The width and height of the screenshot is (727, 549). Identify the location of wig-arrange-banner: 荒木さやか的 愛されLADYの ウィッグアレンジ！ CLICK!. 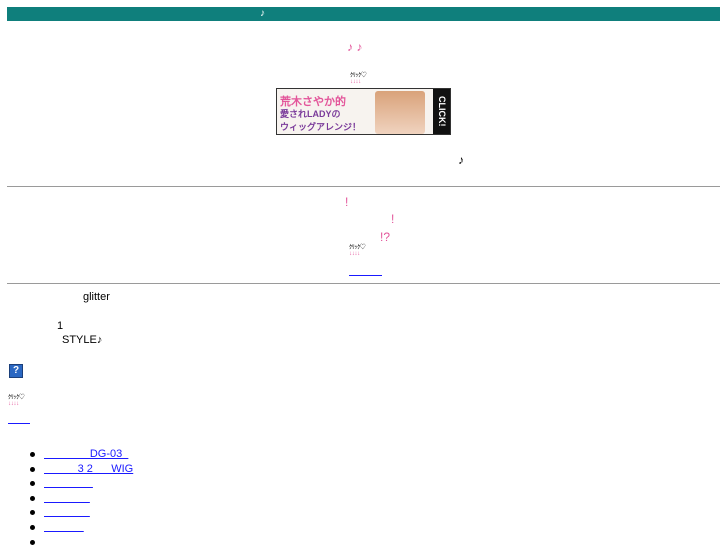
(363, 111).